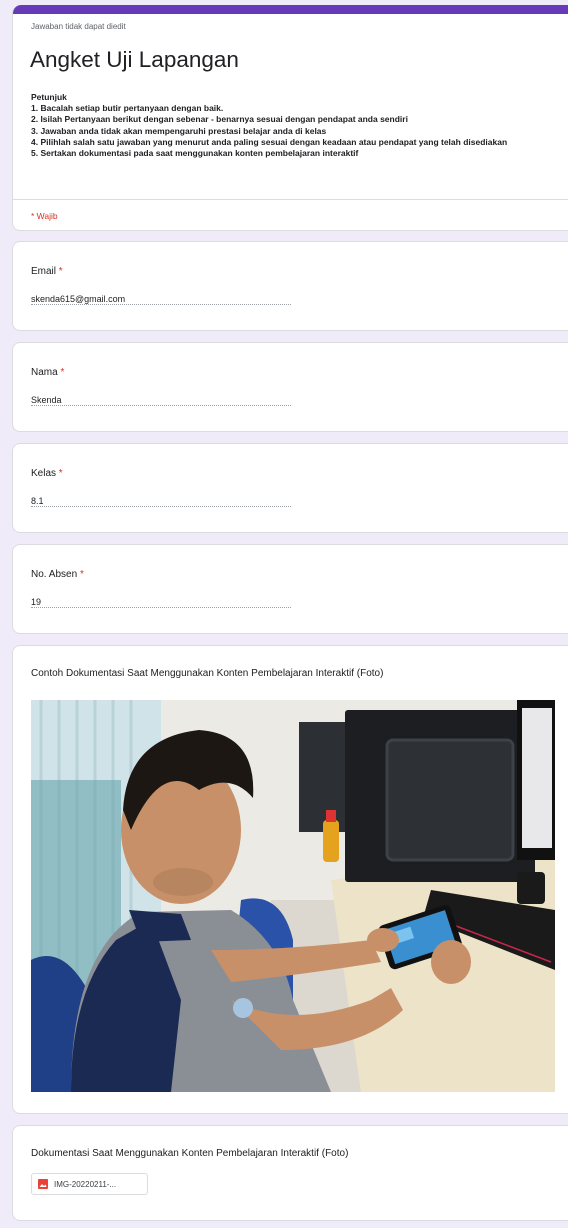 The width and height of the screenshot is (568, 1228). I want to click on question-email: Email * skenda615@gmail.com, so click(290, 286).